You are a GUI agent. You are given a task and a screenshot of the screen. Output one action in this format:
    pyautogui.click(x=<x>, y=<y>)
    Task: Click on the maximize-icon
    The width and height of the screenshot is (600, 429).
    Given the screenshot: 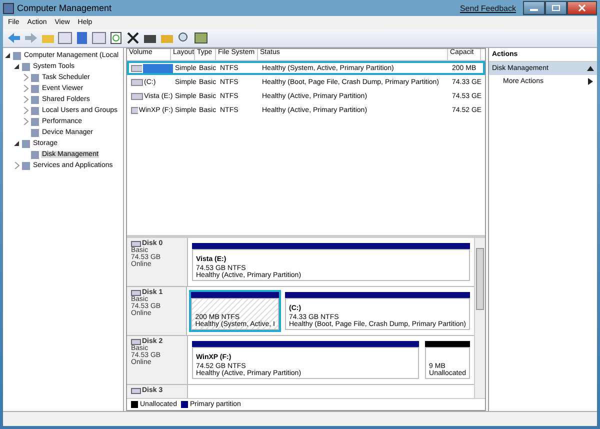 What is the action you would take?
    pyautogui.click(x=556, y=8)
    